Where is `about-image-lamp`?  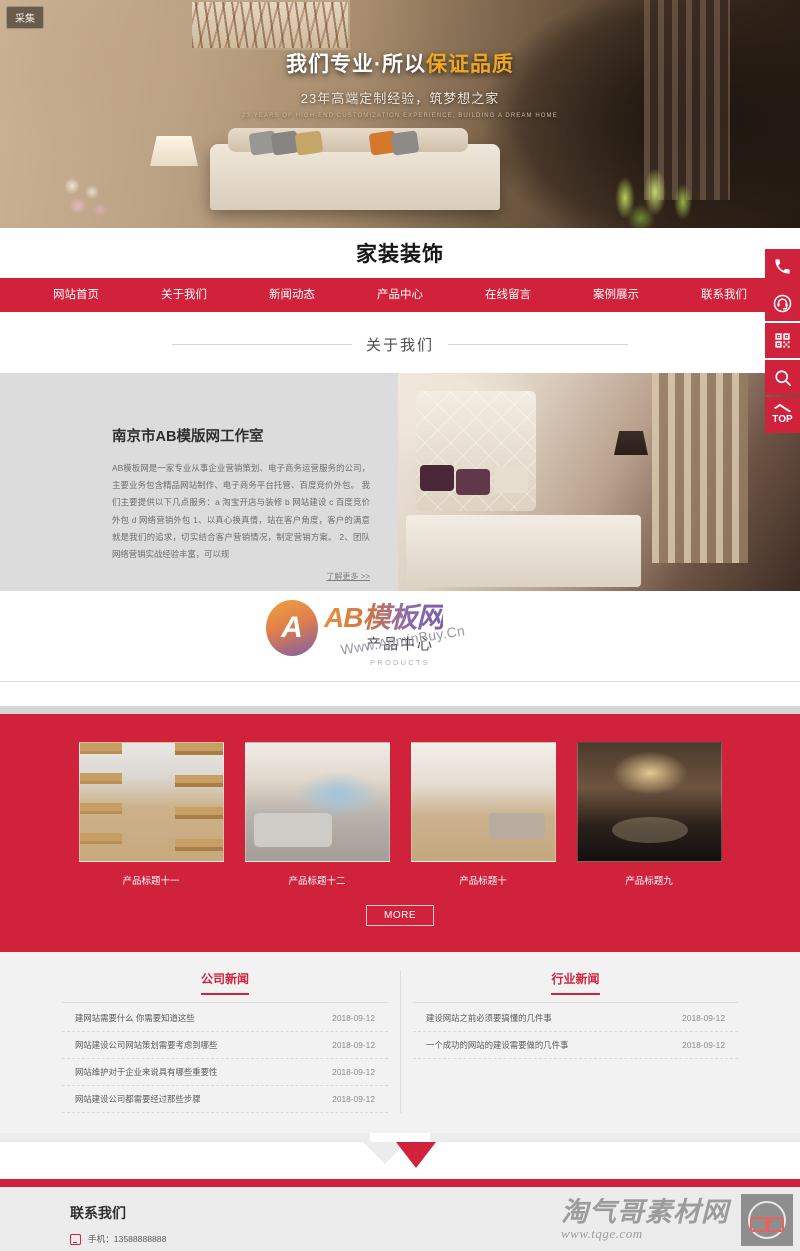
about-image-lamp is located at coordinates (631, 443).